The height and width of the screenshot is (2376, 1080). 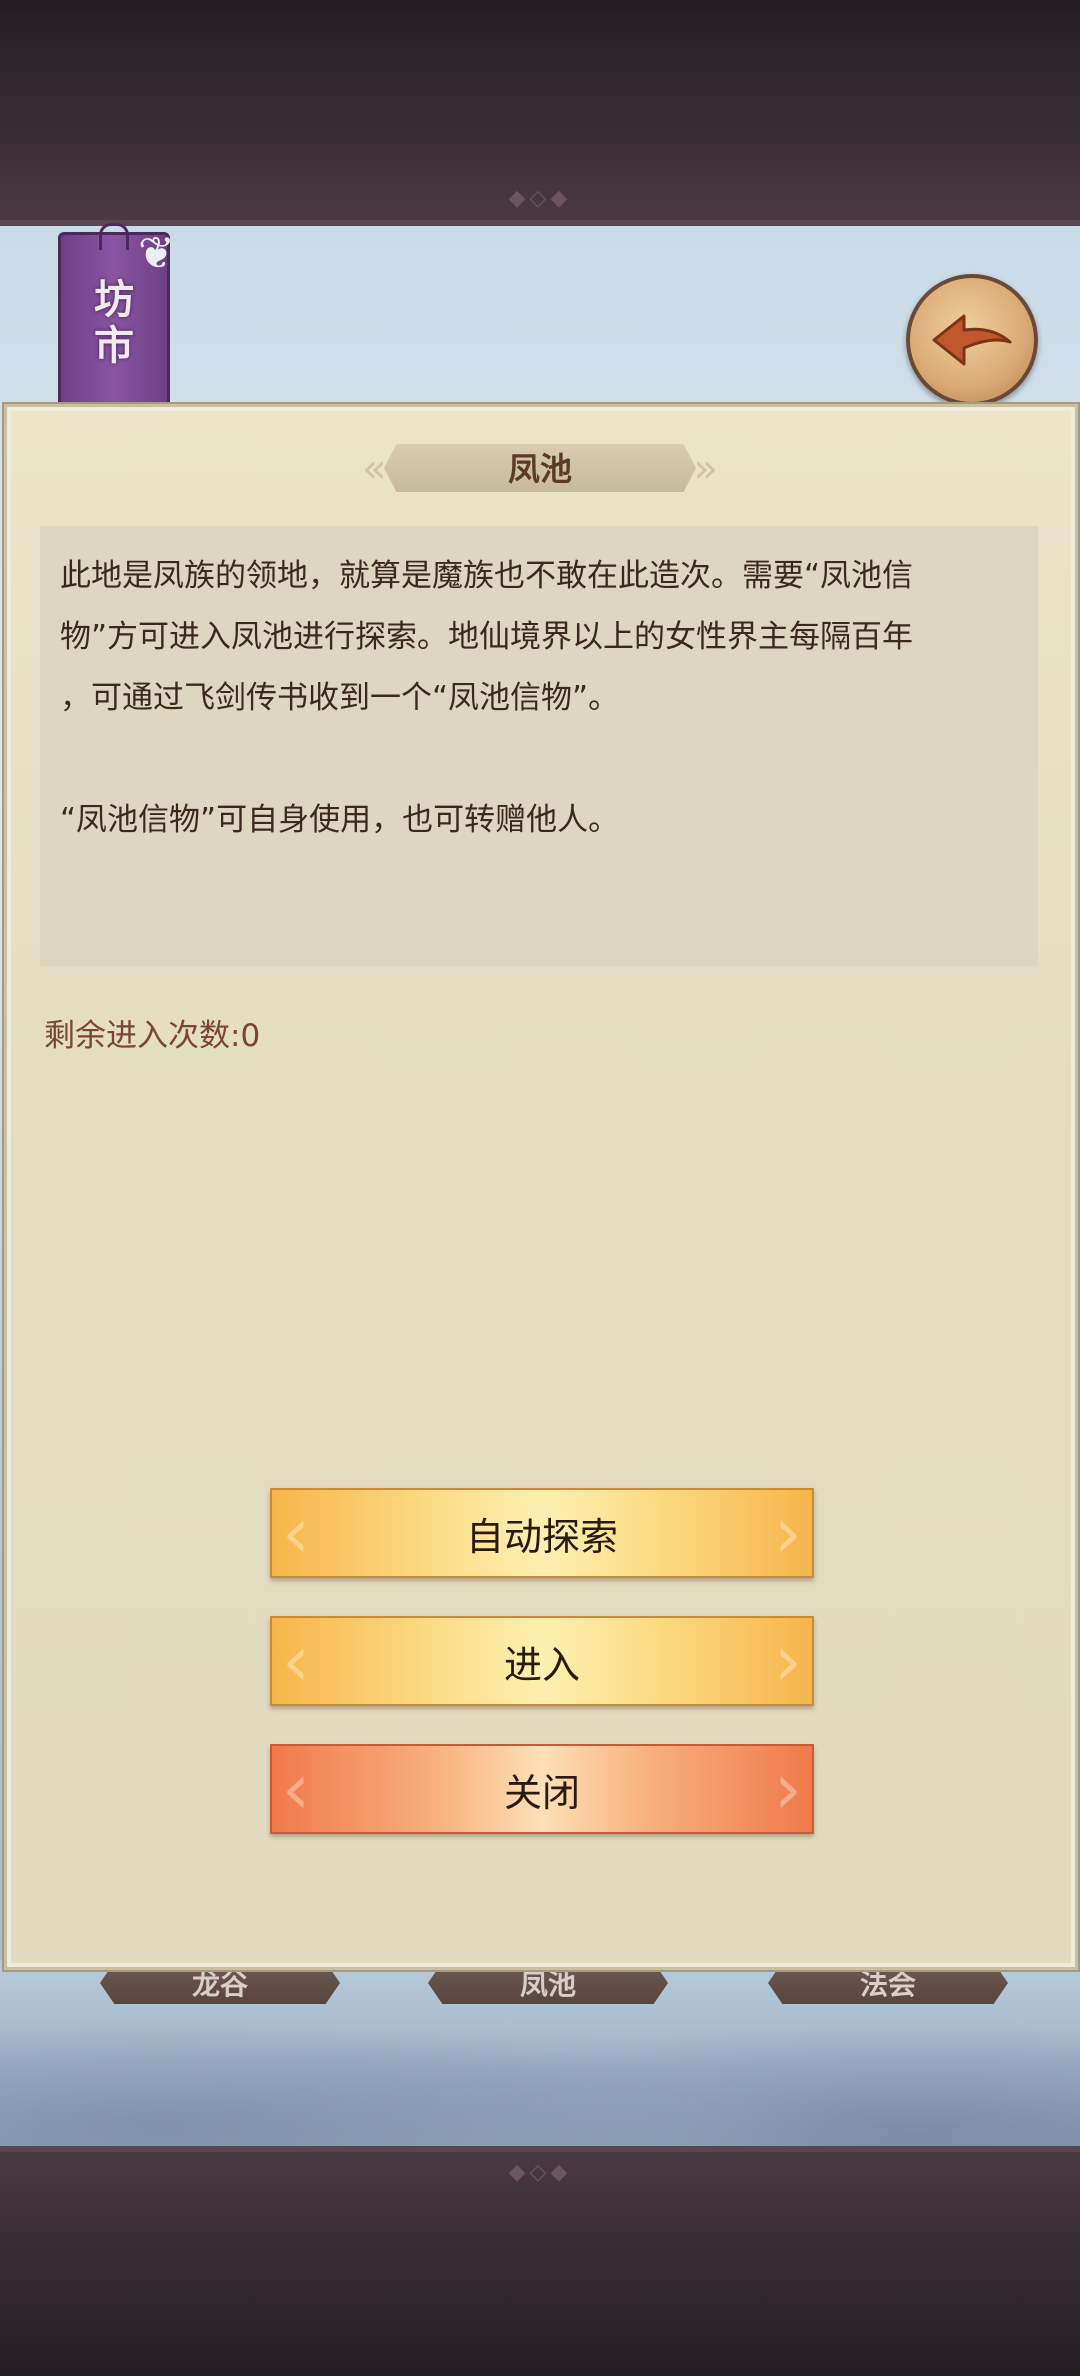 What do you see at coordinates (540, 113) in the screenshot?
I see `top-frame: ◆◇◆` at bounding box center [540, 113].